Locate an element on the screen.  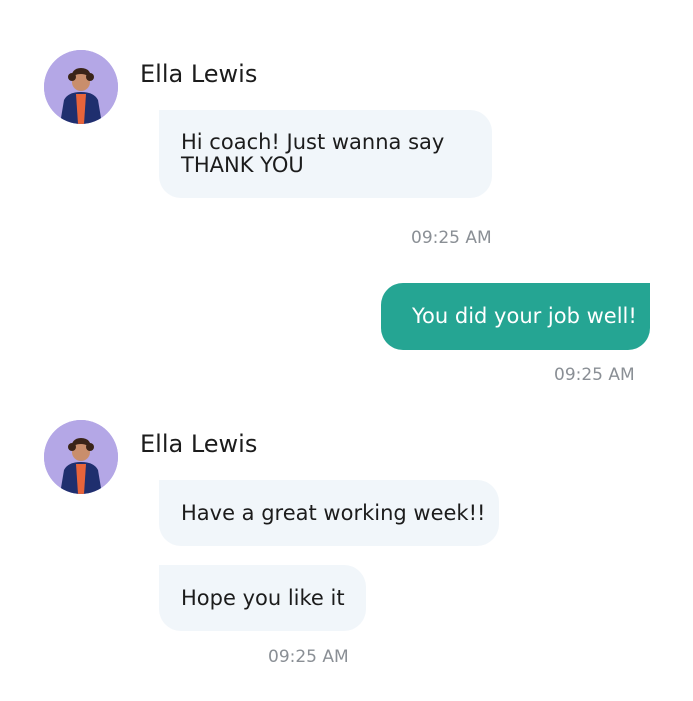
message-text: You did your job well! is located at coordinates (524, 316).